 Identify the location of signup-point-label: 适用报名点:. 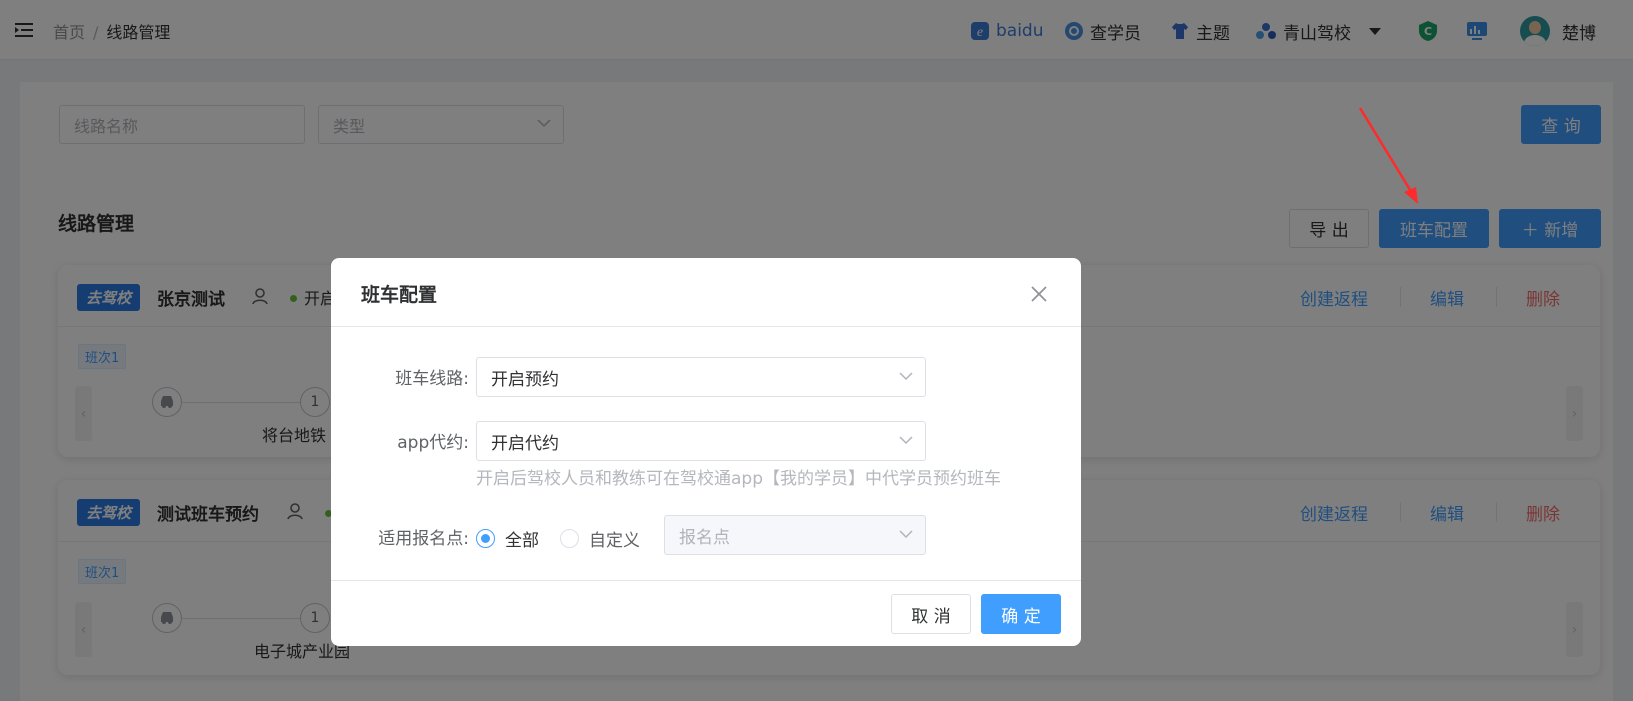
(423, 539).